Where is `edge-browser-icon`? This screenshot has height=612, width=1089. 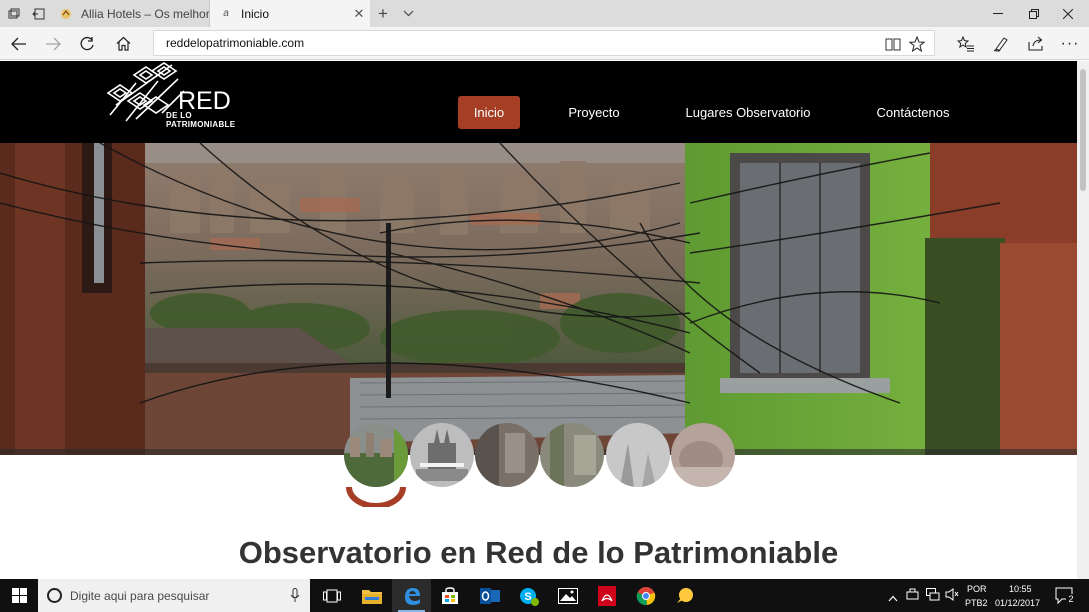 edge-browser-icon is located at coordinates (411, 595).